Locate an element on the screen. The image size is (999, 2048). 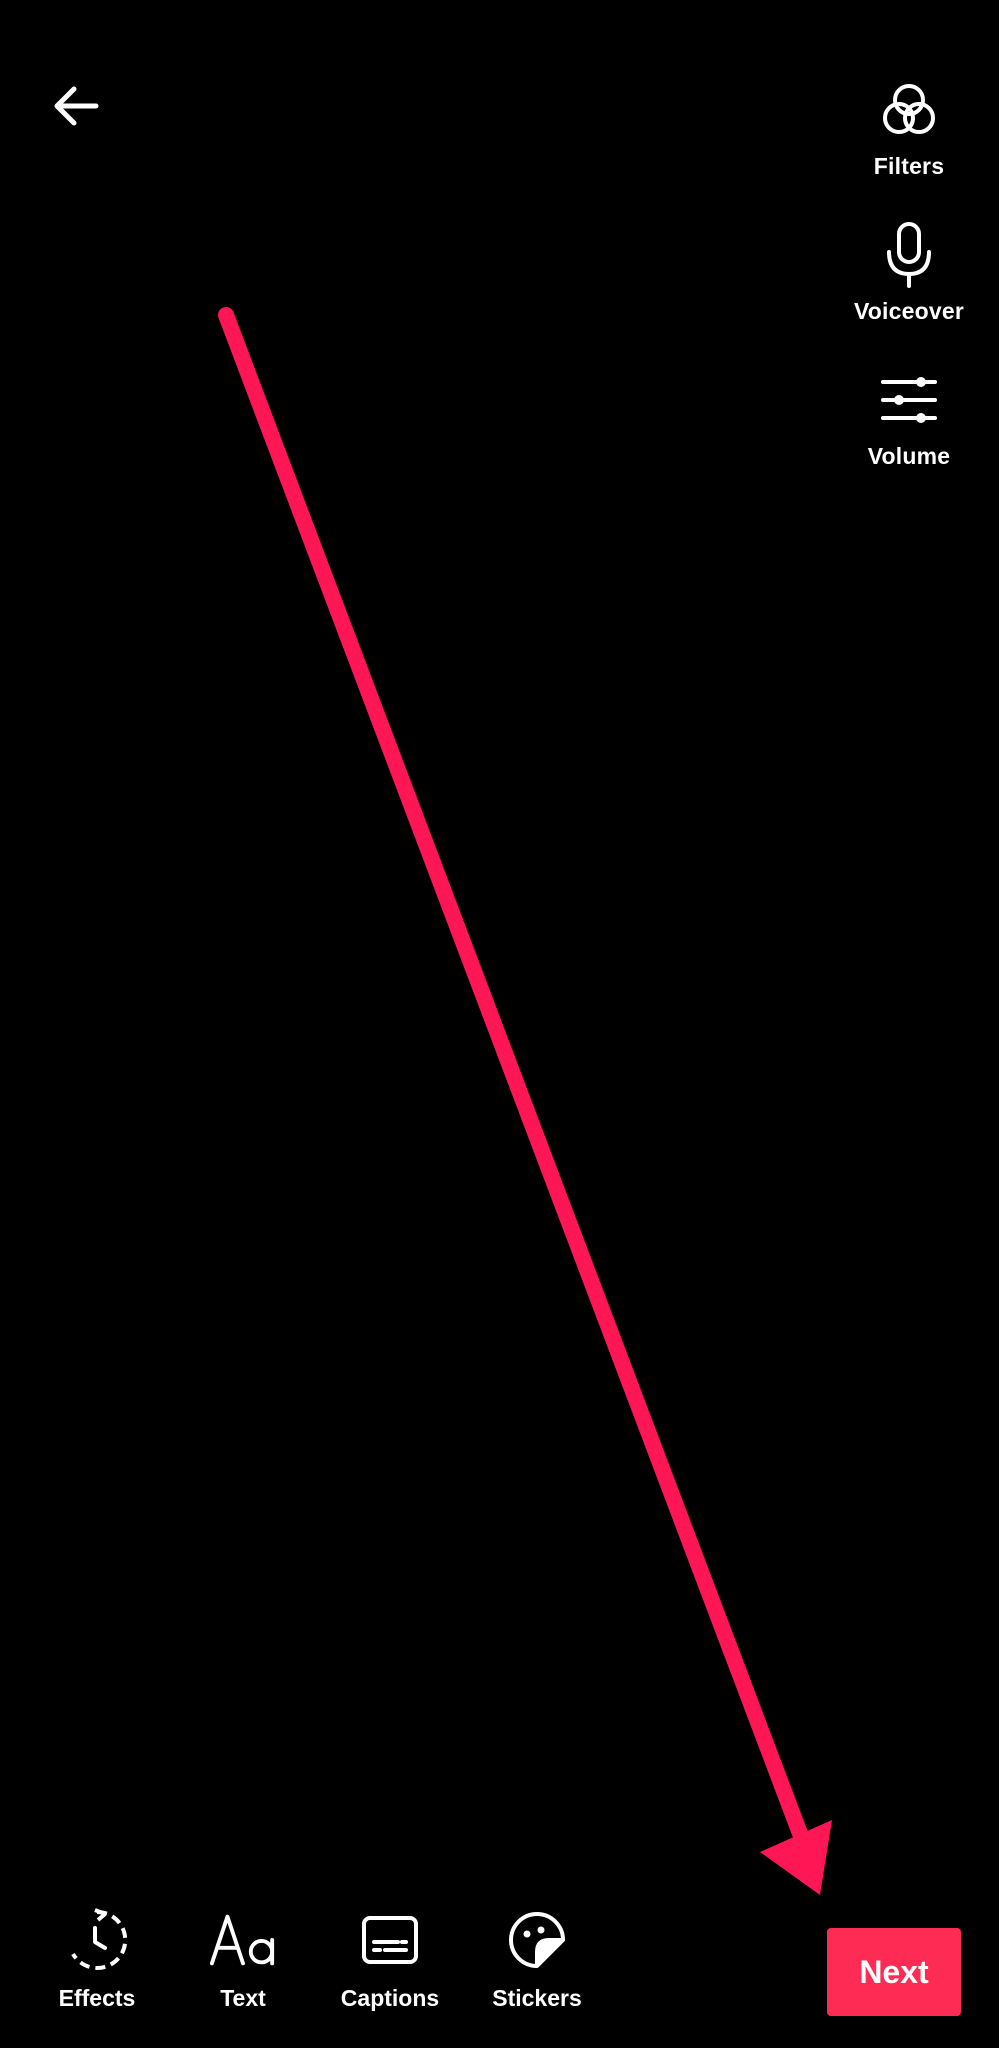
back-button is located at coordinates (76, 106).